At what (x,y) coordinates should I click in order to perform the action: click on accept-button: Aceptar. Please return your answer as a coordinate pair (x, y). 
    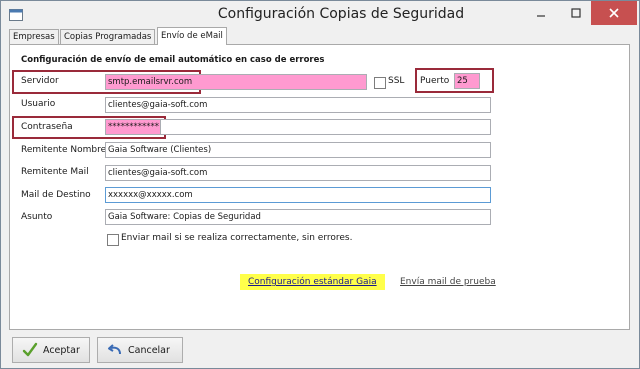
    Looking at the image, I should click on (51, 350).